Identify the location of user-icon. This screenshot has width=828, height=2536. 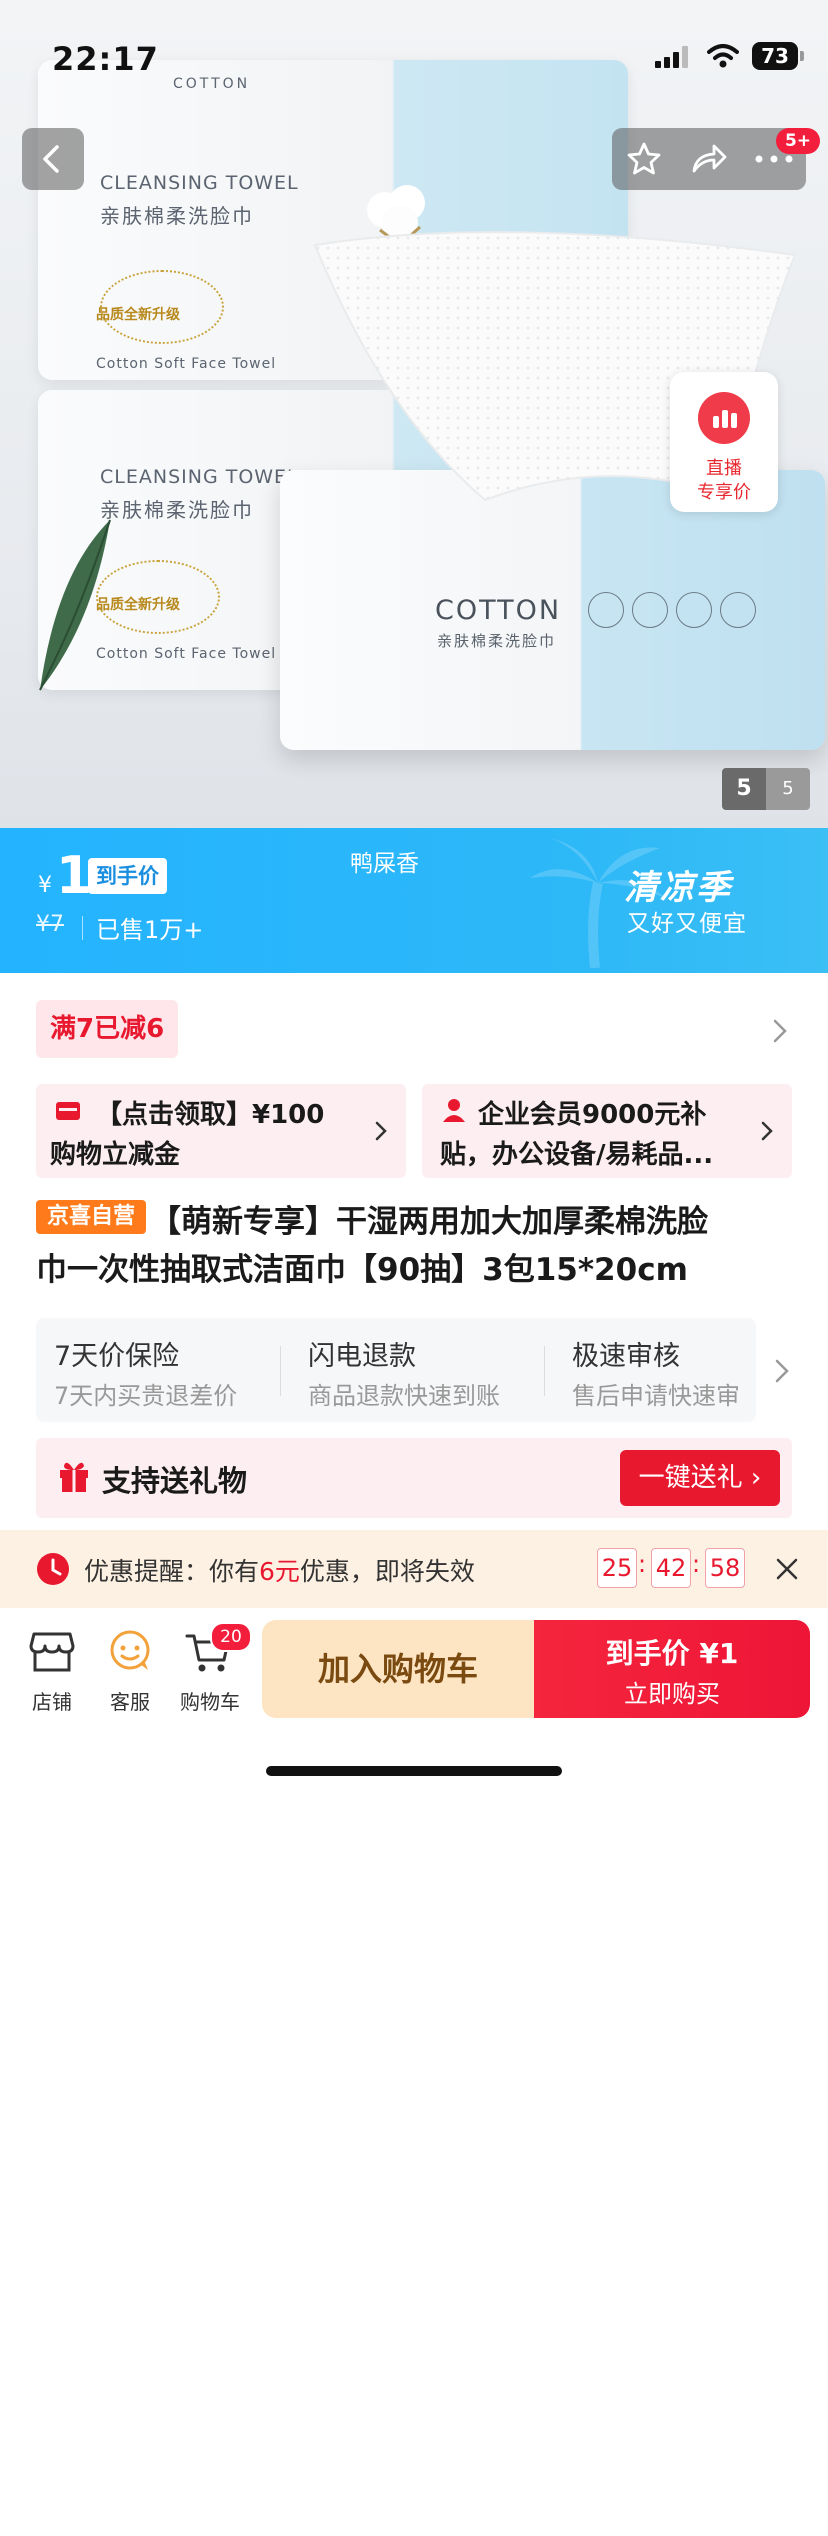
(454, 1110).